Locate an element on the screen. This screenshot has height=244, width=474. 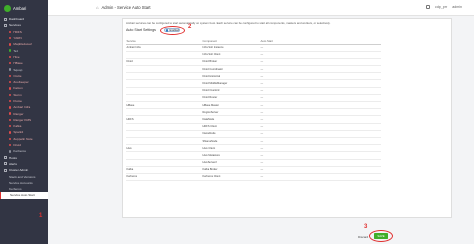
sidebar-item-label: Ambari Infra is located at coordinates (22, 107).